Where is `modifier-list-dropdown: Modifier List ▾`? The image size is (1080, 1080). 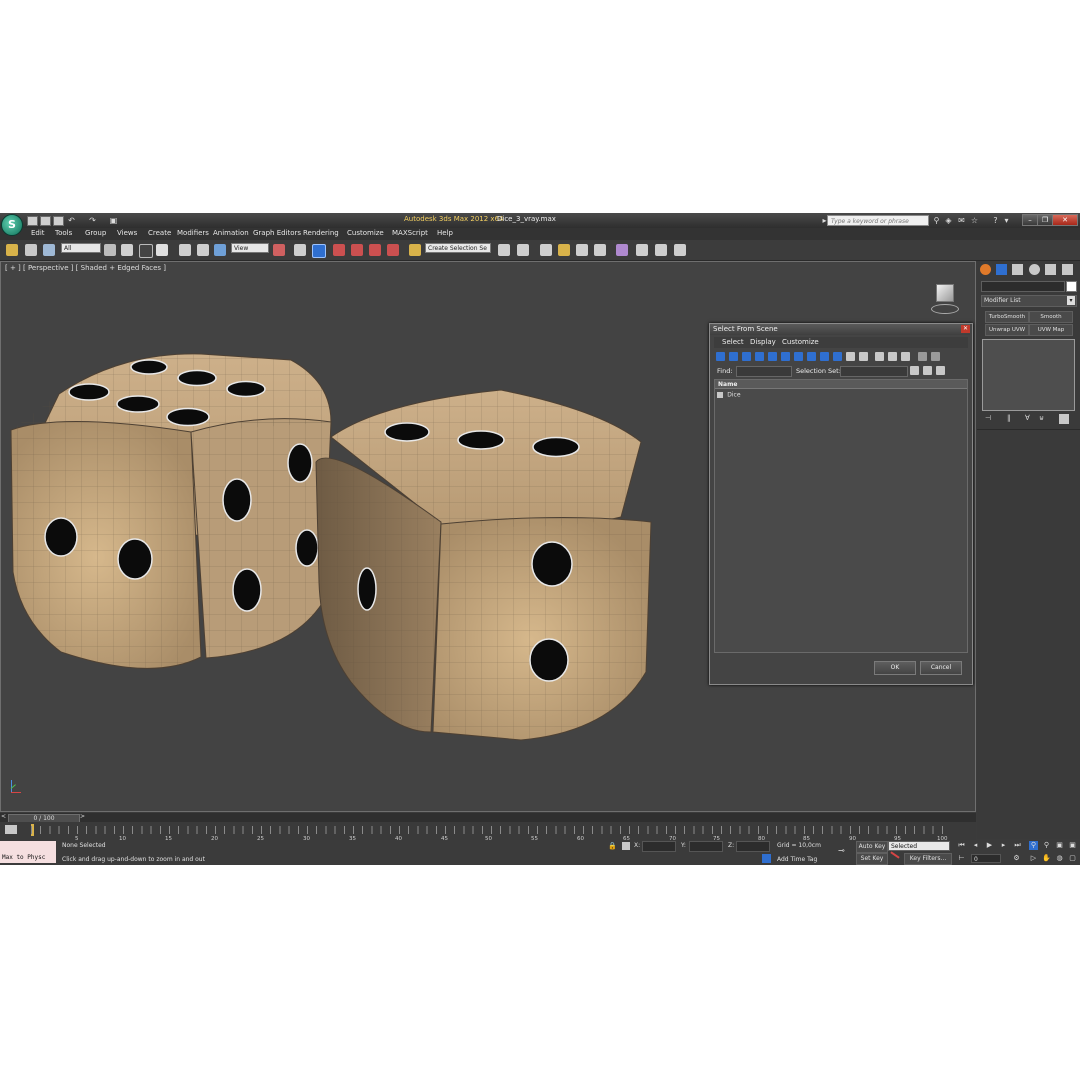
modifier-list-dropdown: Modifier List ▾ is located at coordinates (1029, 301).